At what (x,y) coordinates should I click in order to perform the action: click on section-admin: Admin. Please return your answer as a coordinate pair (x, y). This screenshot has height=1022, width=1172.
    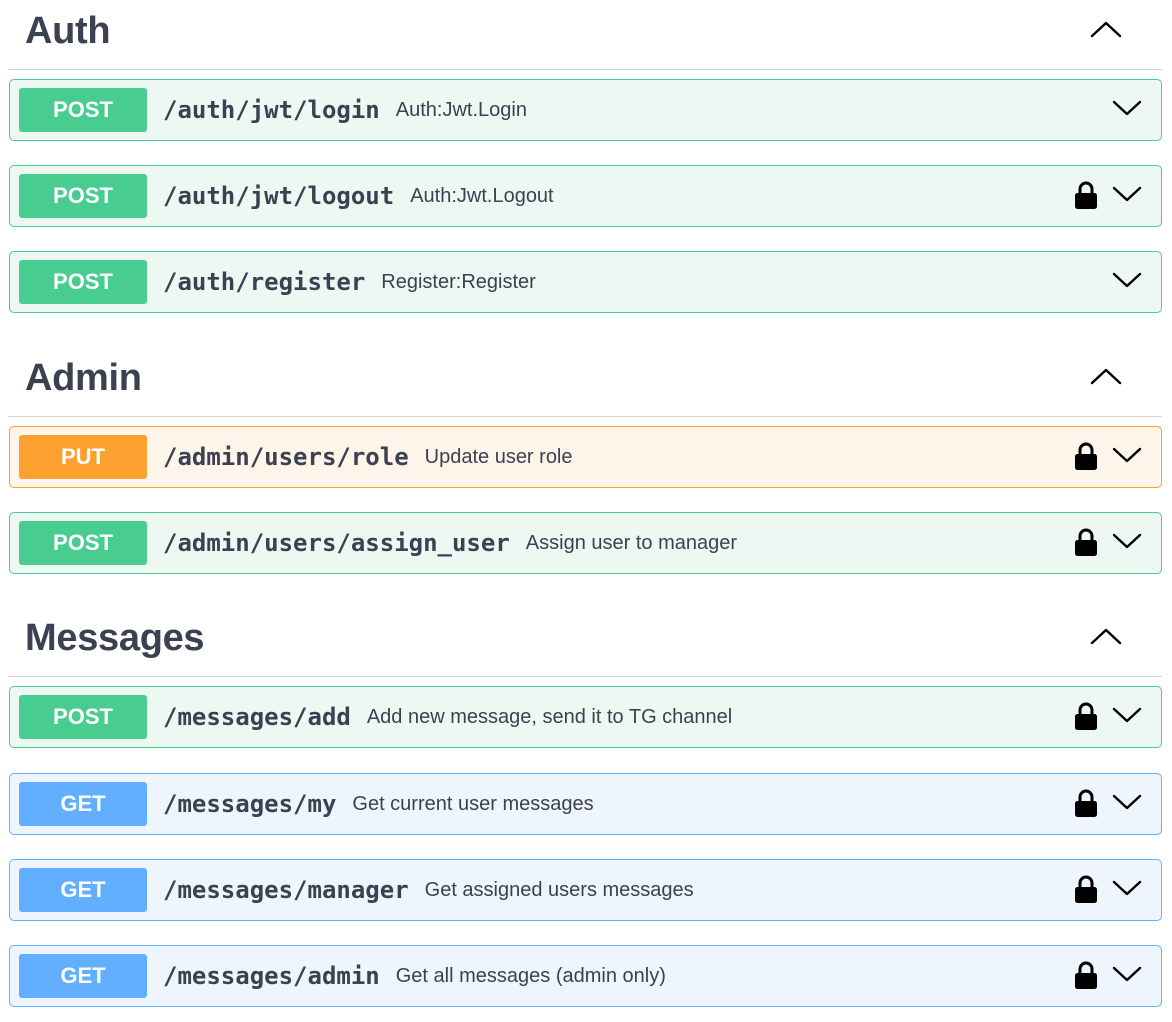
    Looking at the image, I should click on (585, 382).